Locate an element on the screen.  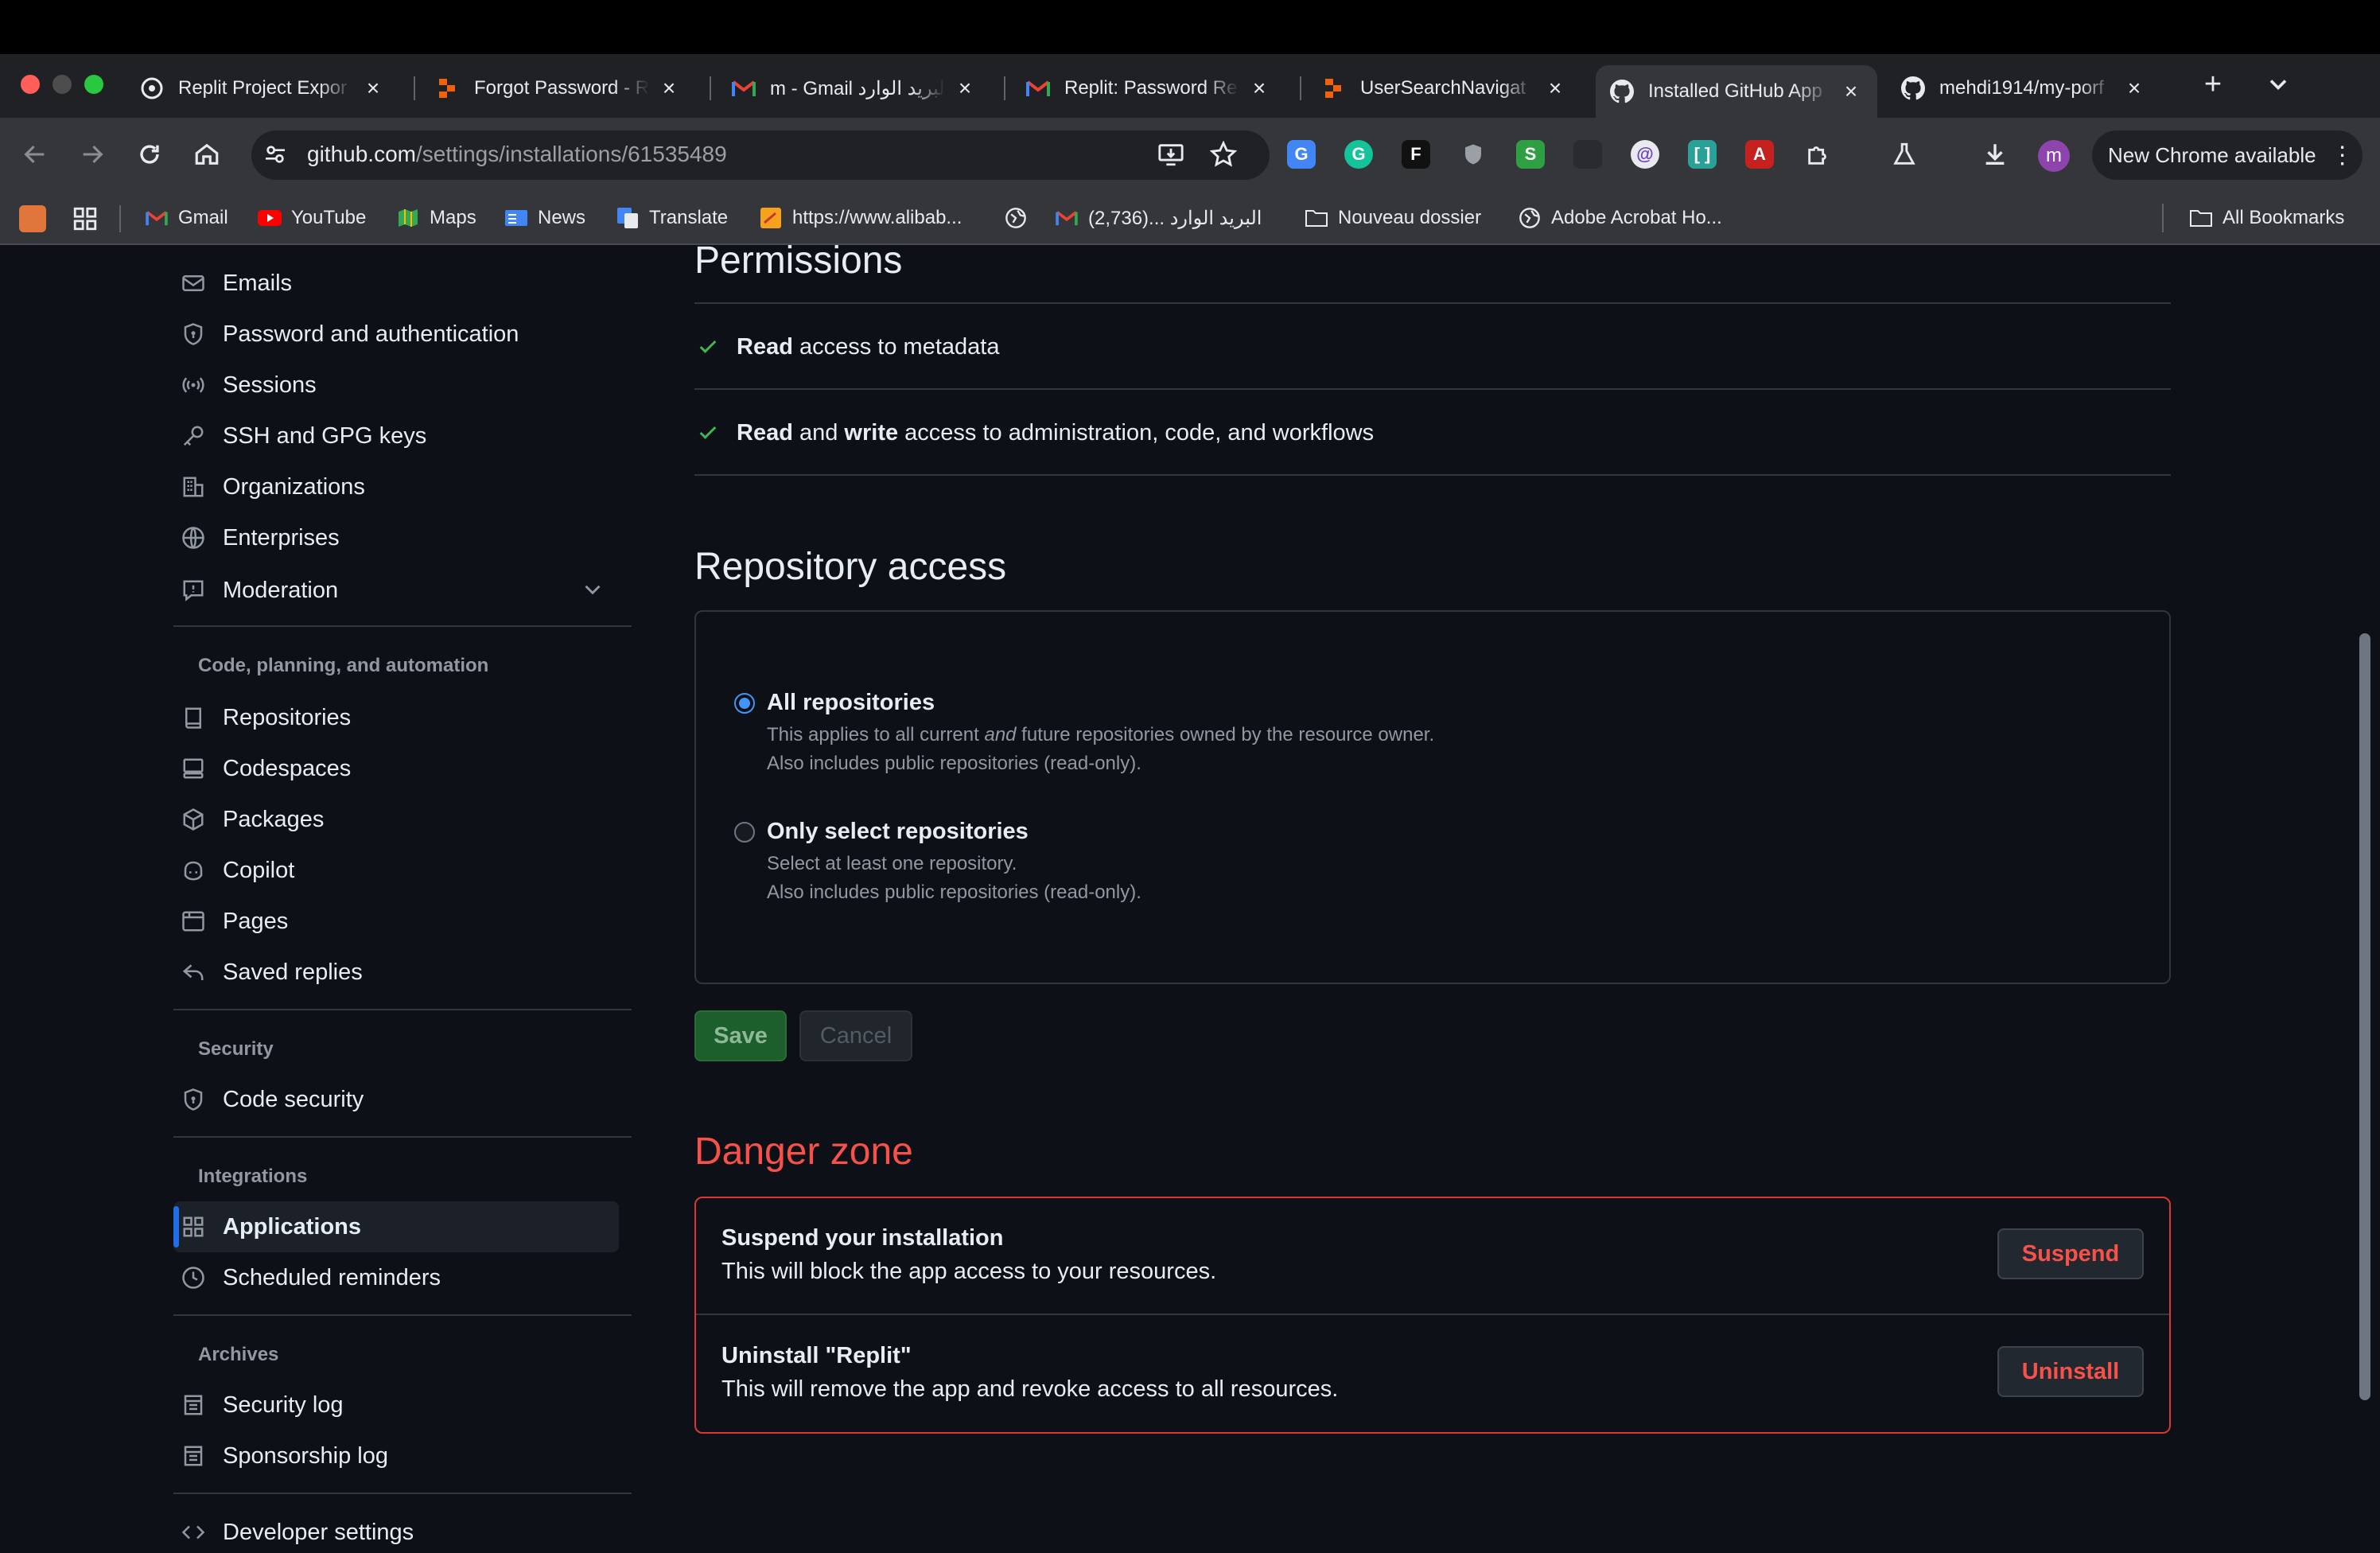
sidebar-item-code-security: Code security is located at coordinates (272, 1099).